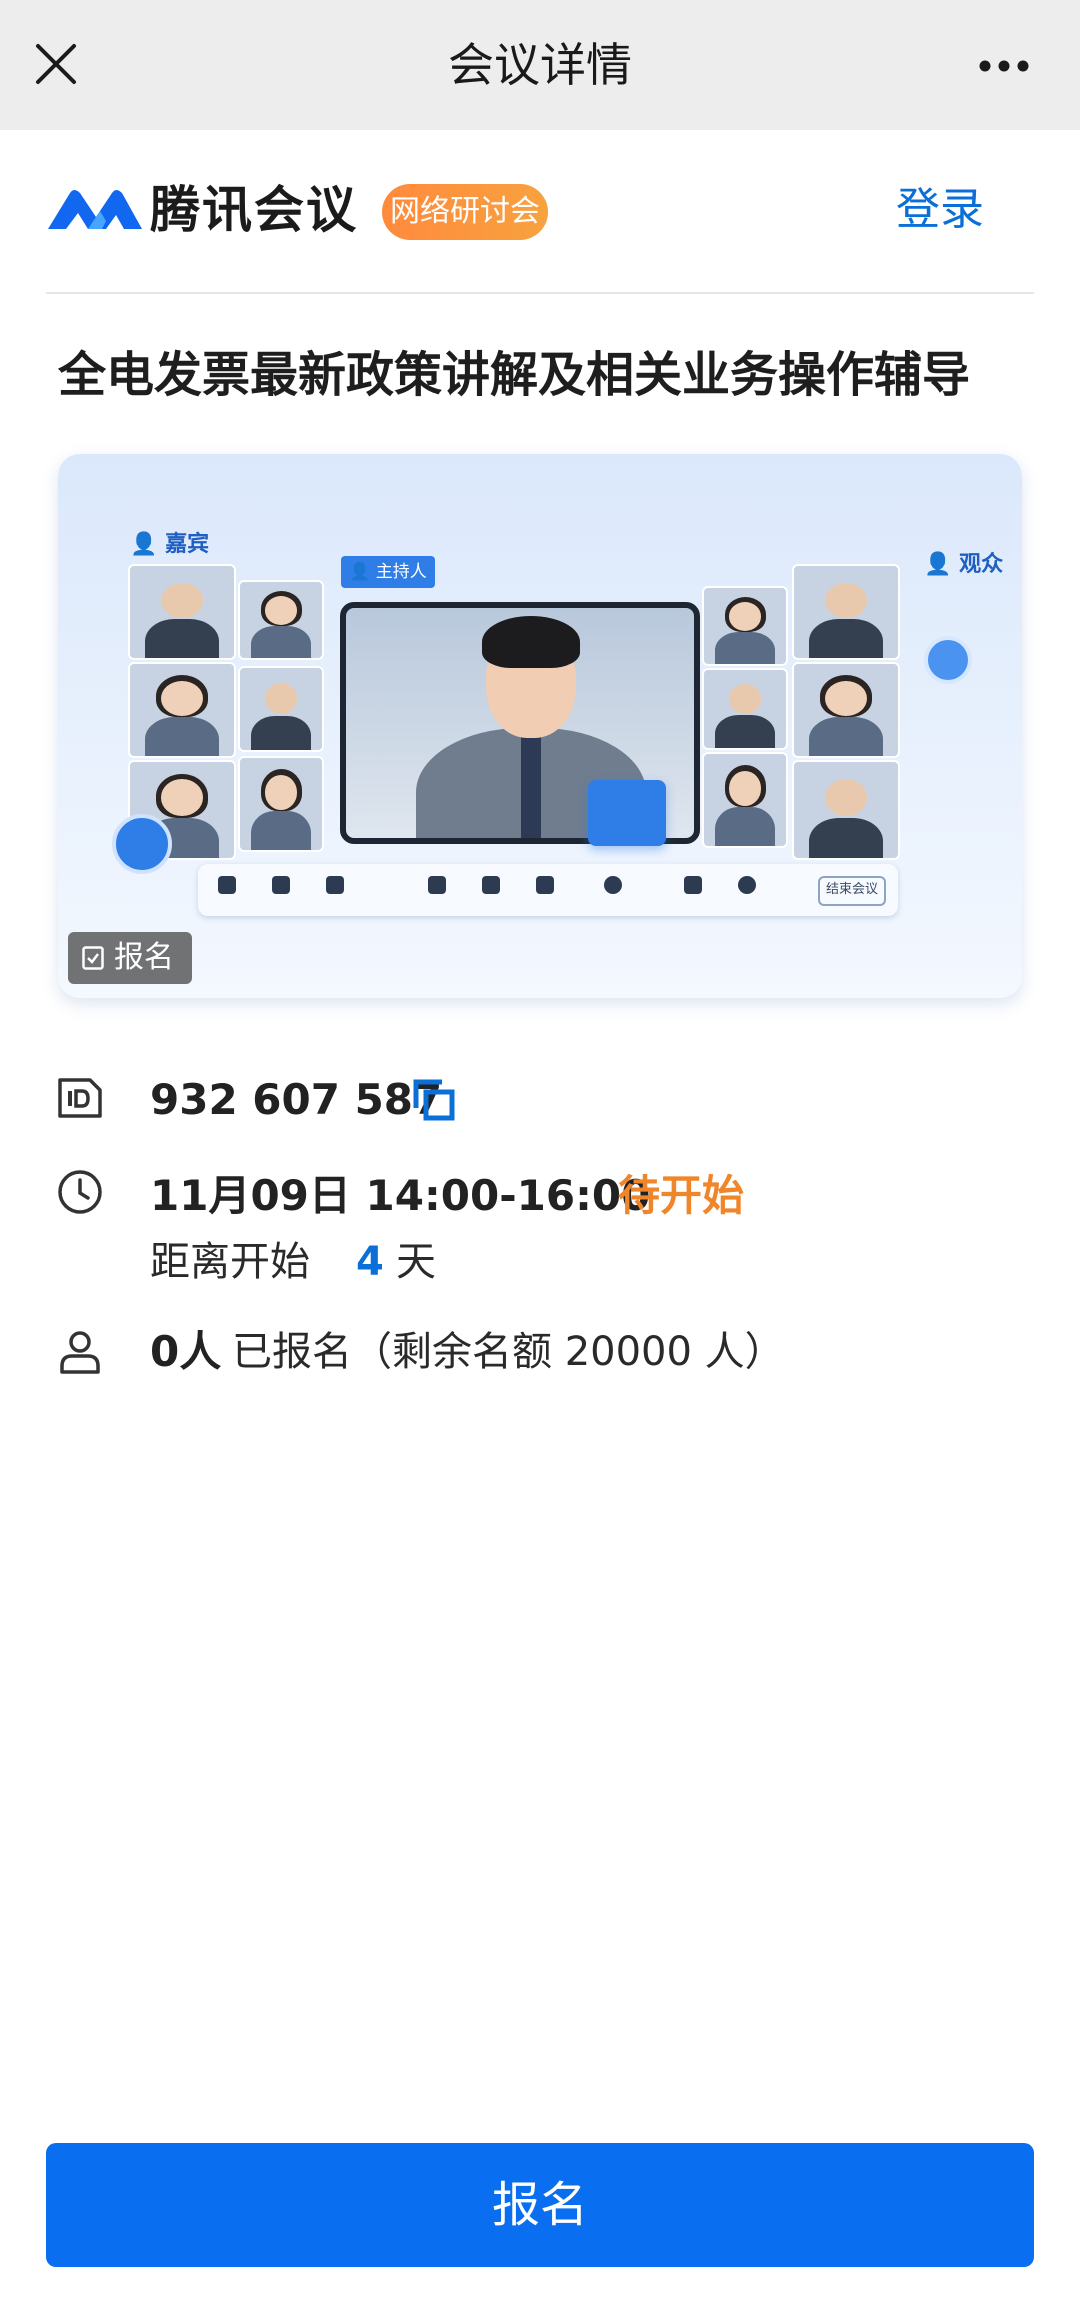 This screenshot has width=1080, height=2299. I want to click on brand-name: 腾讯会议, so click(254, 210).